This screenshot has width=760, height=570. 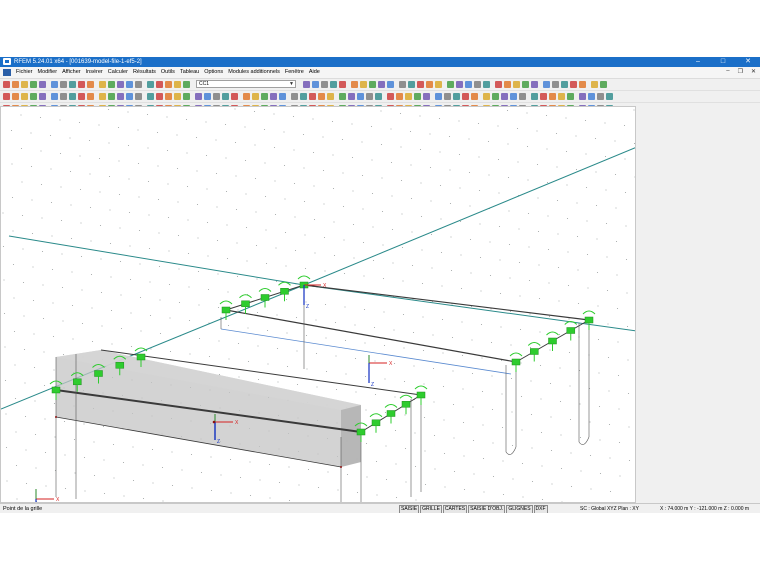 I want to click on doc-minimize-button: –, so click(x=727, y=71).